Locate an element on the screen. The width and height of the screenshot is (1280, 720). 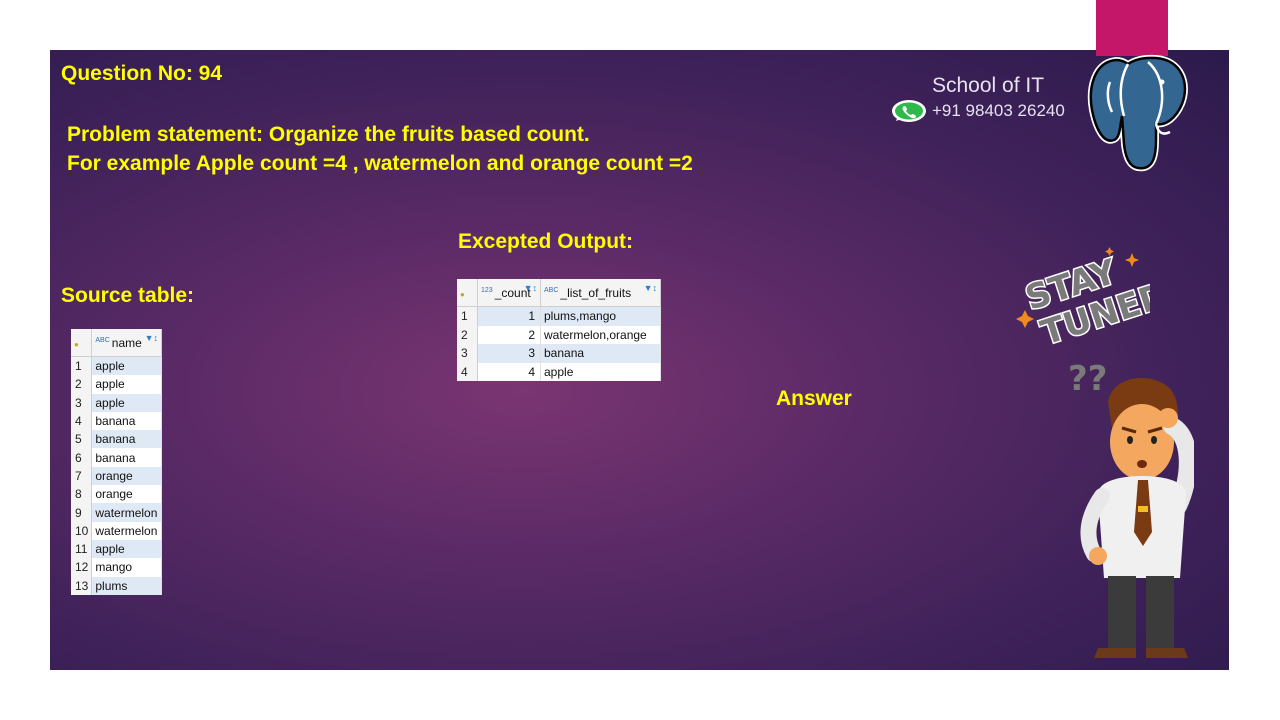
table-row: 7 orange is located at coordinates (116, 476).